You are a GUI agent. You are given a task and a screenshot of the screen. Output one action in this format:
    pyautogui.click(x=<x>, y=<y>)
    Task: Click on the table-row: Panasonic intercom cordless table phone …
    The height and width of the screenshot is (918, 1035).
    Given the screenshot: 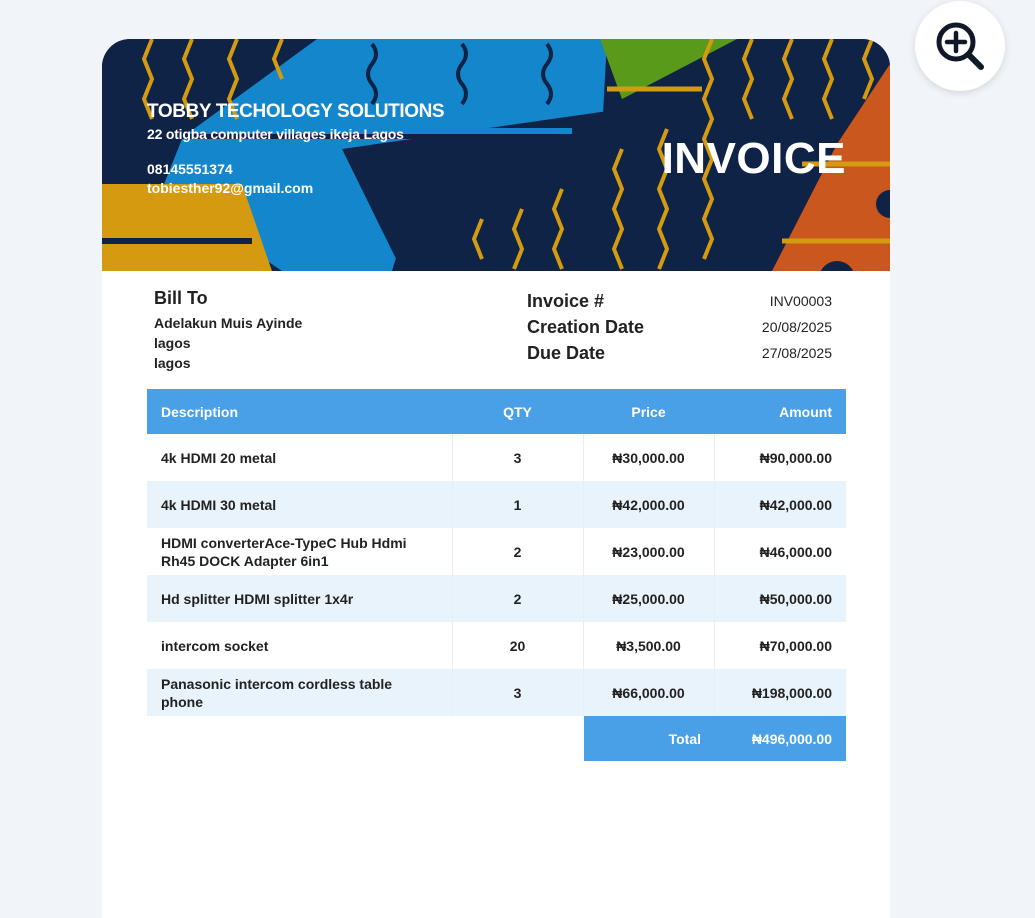 What is the action you would take?
    pyautogui.click(x=496, y=692)
    